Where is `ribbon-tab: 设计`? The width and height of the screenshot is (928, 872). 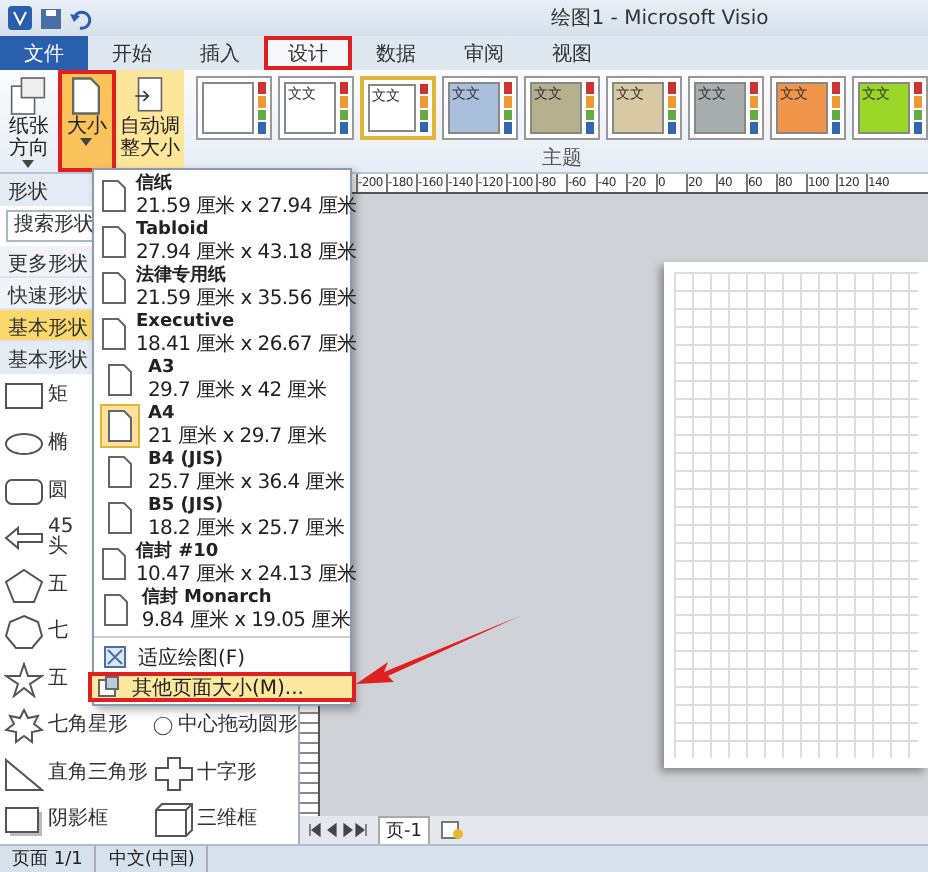
ribbon-tab: 设计 is located at coordinates (308, 53).